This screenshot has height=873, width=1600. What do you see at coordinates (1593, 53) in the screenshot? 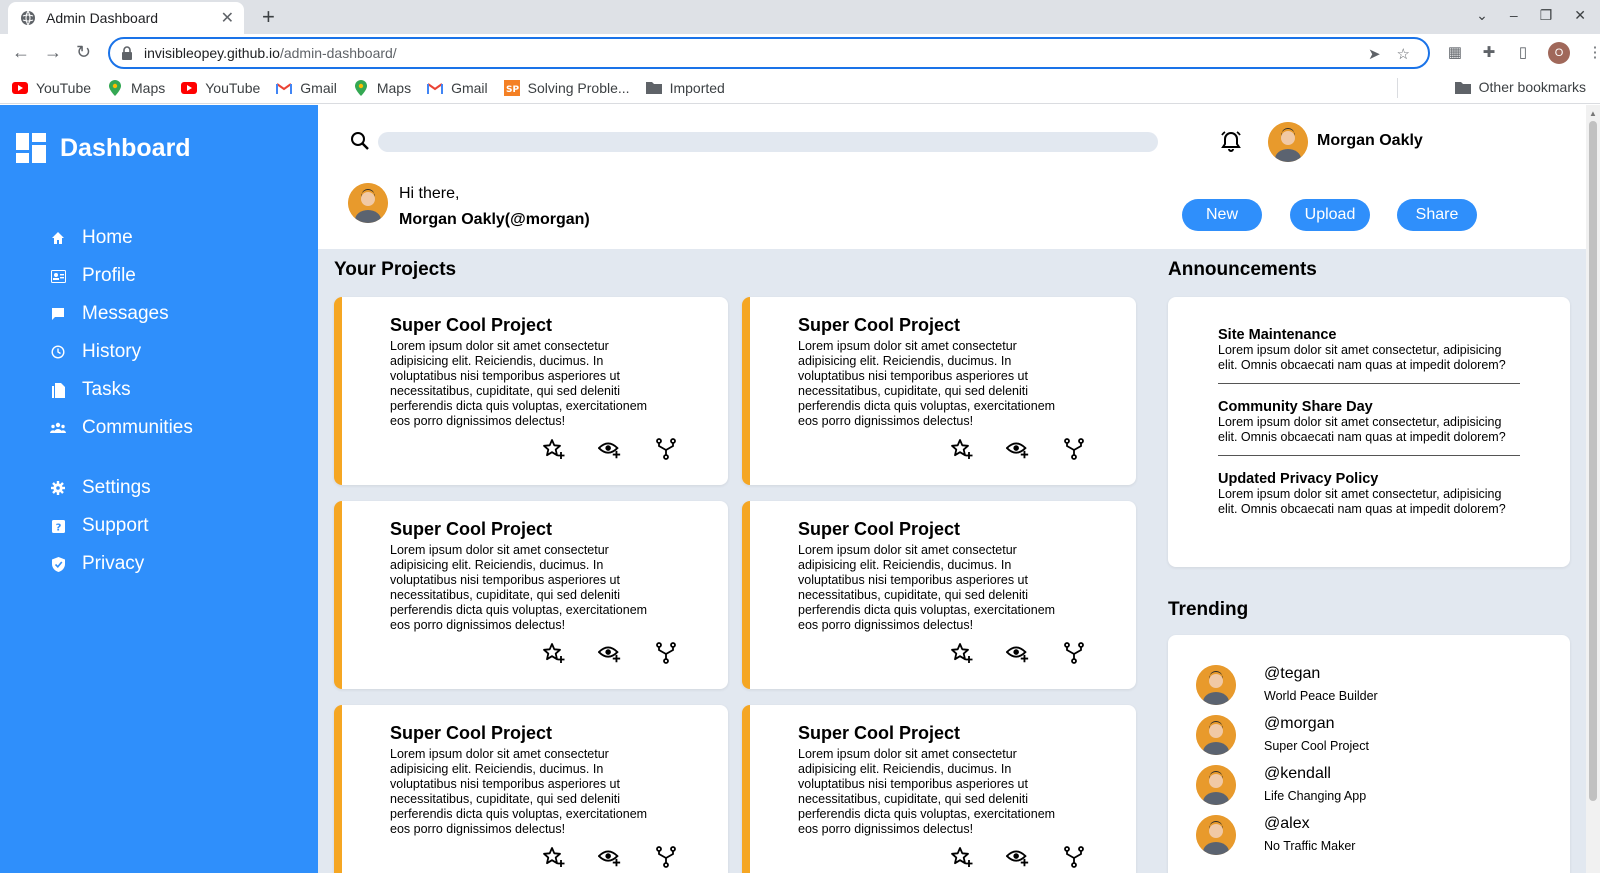
I see `menu-icon: ⋮` at bounding box center [1593, 53].